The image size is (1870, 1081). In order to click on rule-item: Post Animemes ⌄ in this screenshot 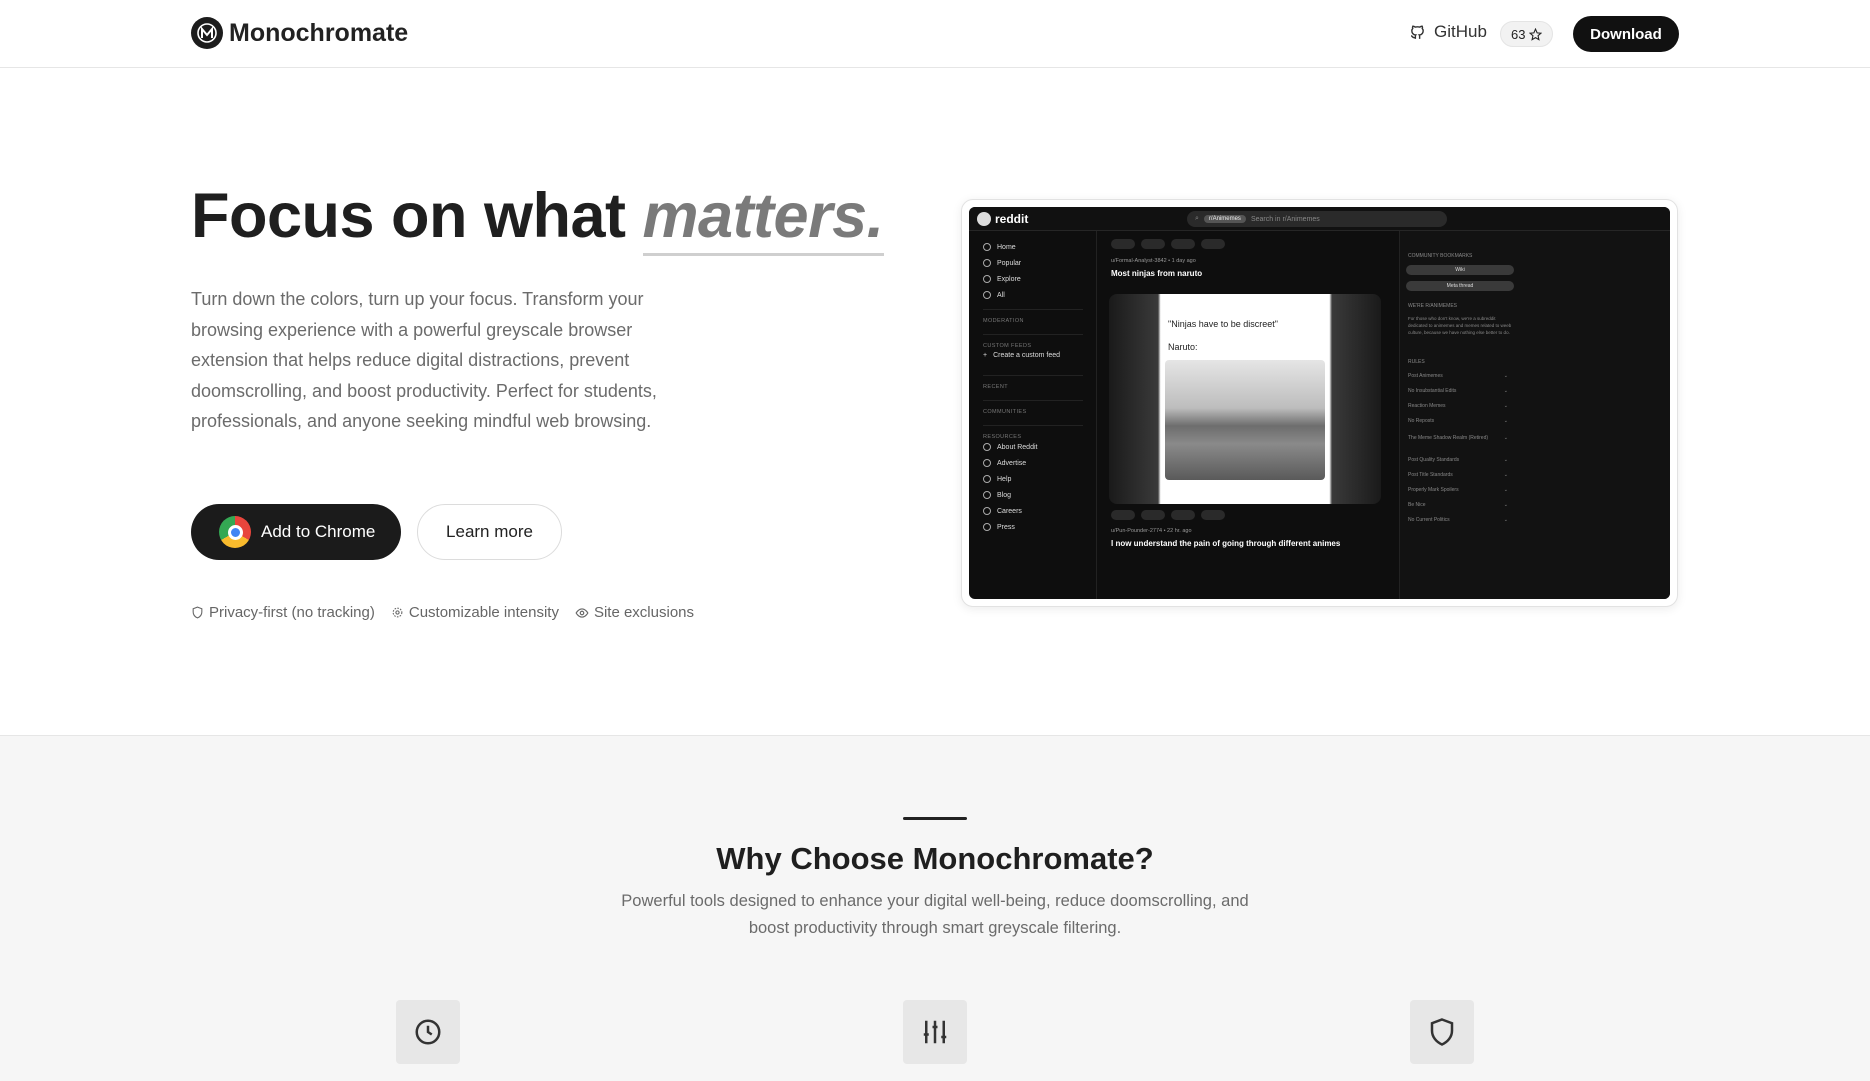, I will do `click(1458, 377)`.